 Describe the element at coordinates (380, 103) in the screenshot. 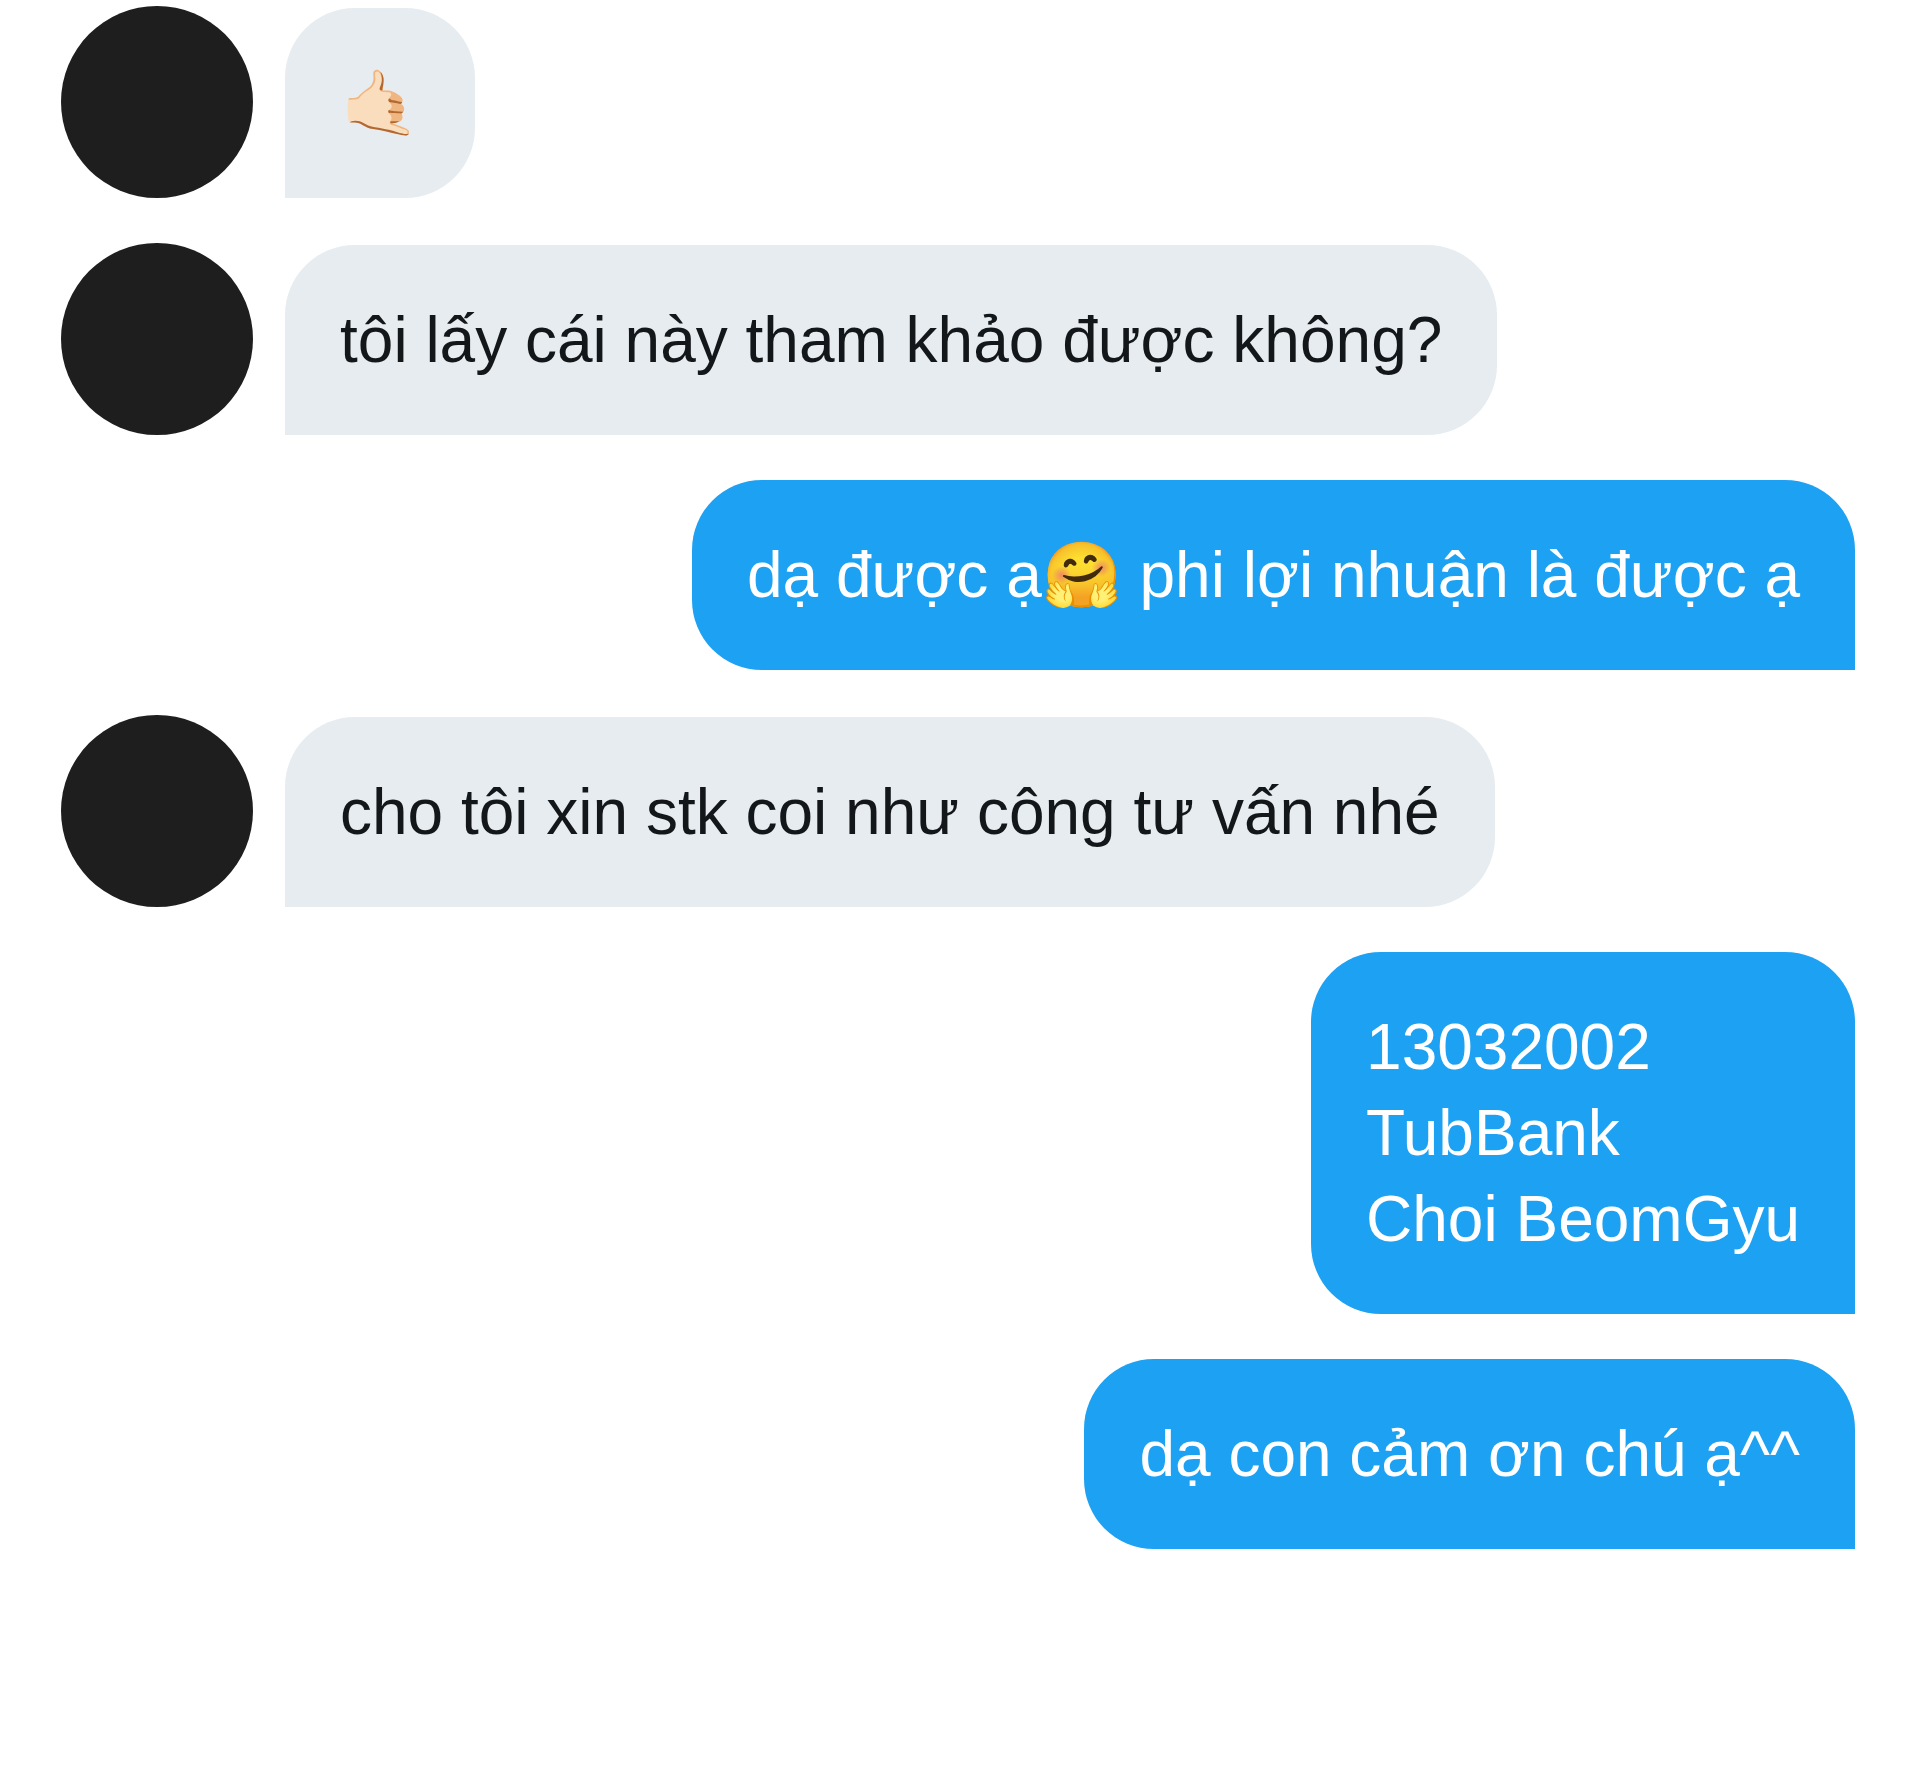

I see `incoming-message: 🤙🏻` at that location.